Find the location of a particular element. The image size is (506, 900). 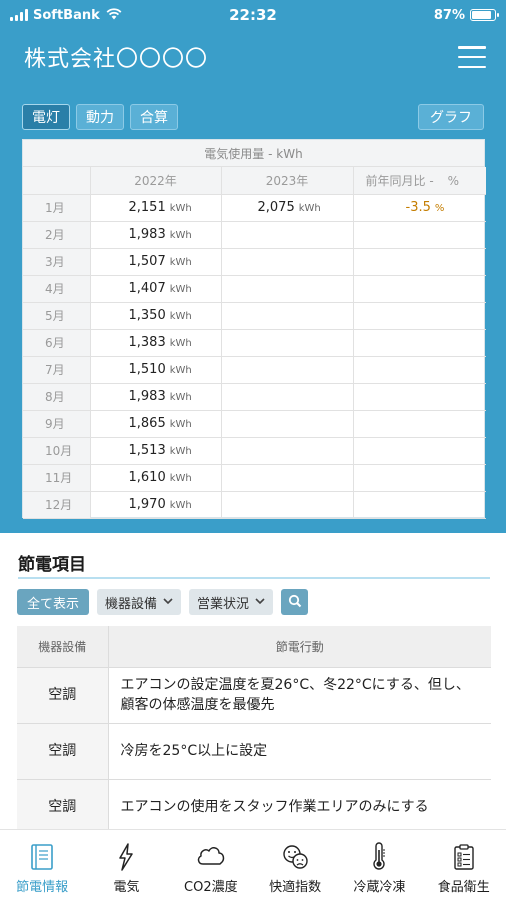

usage-row: 9月 1,865 kWh is located at coordinates (254, 424).